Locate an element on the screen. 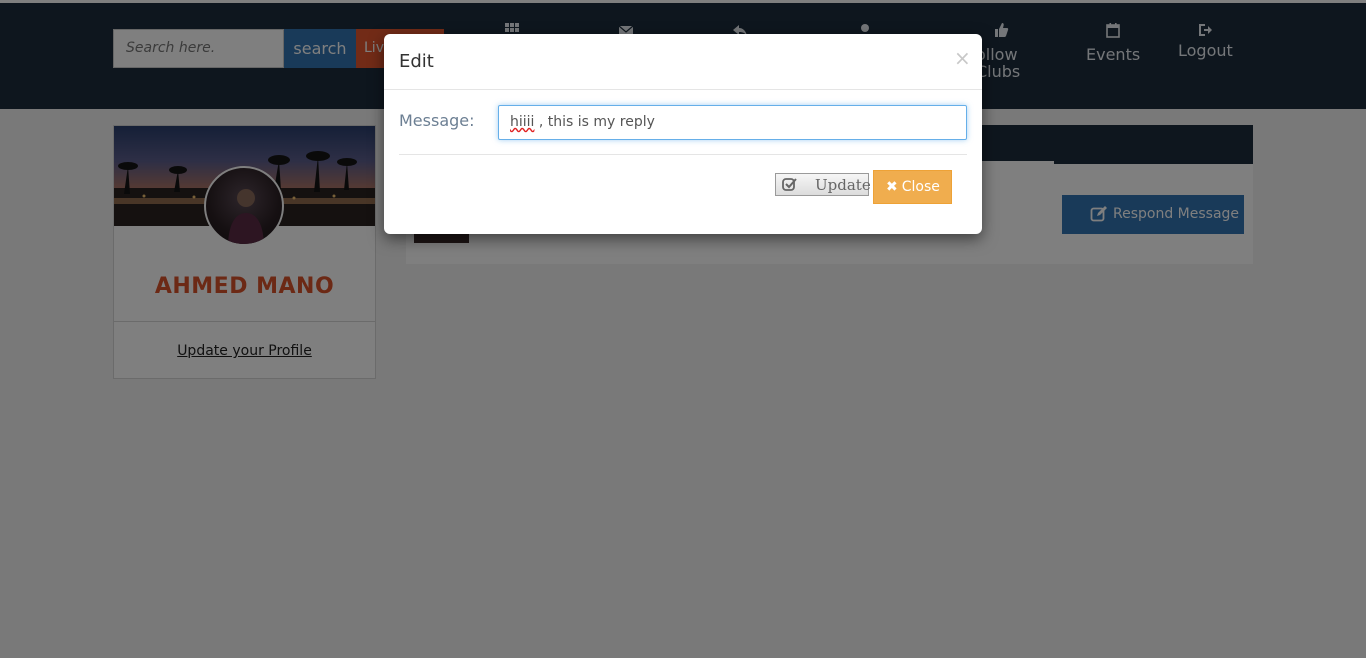 The height and width of the screenshot is (658, 1366). update-button: Update is located at coordinates (823, 184).